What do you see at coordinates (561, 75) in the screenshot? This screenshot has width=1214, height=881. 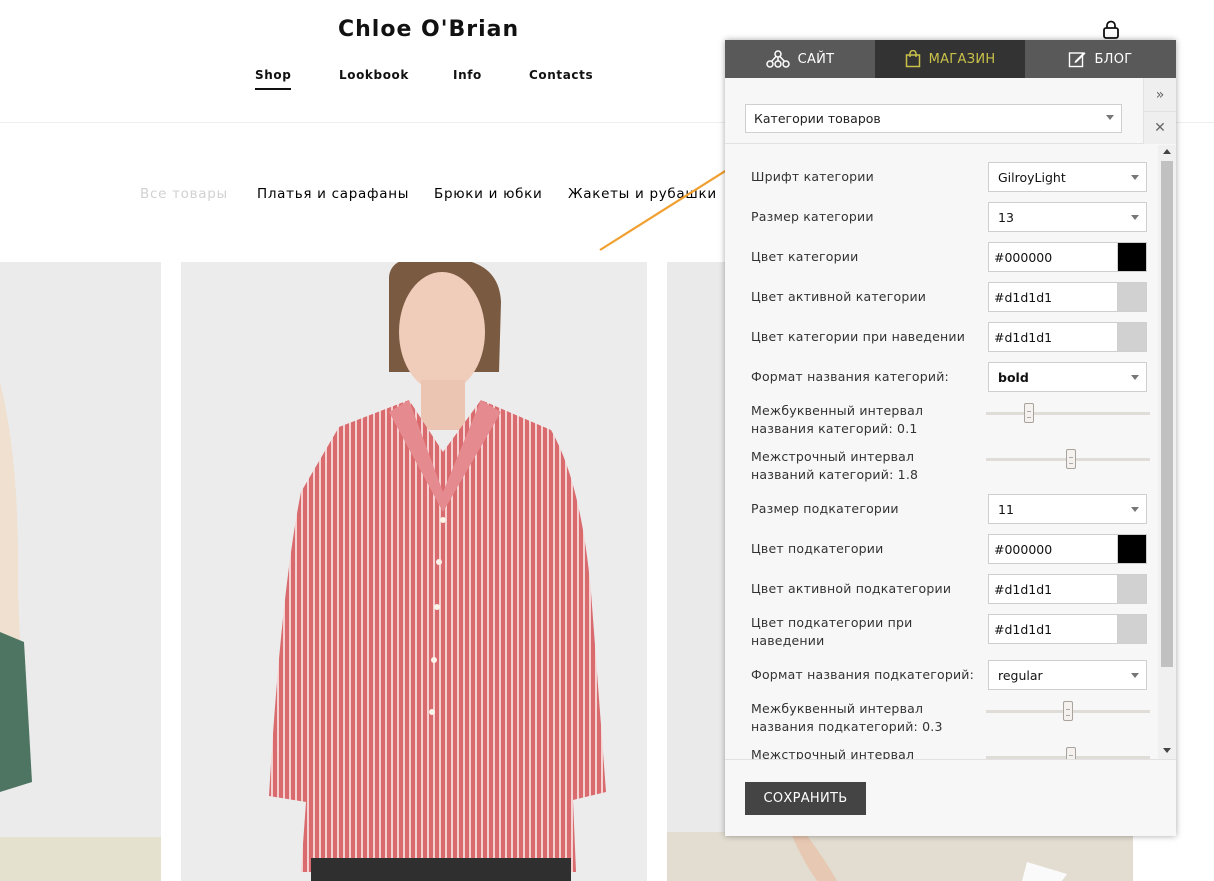 I see `nav-contacts: Contacts` at bounding box center [561, 75].